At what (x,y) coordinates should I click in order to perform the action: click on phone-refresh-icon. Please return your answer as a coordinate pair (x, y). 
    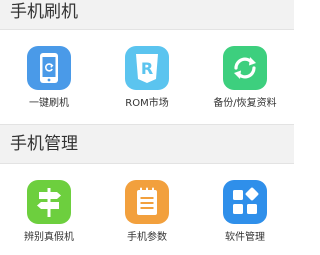
    Looking at the image, I should click on (49, 68).